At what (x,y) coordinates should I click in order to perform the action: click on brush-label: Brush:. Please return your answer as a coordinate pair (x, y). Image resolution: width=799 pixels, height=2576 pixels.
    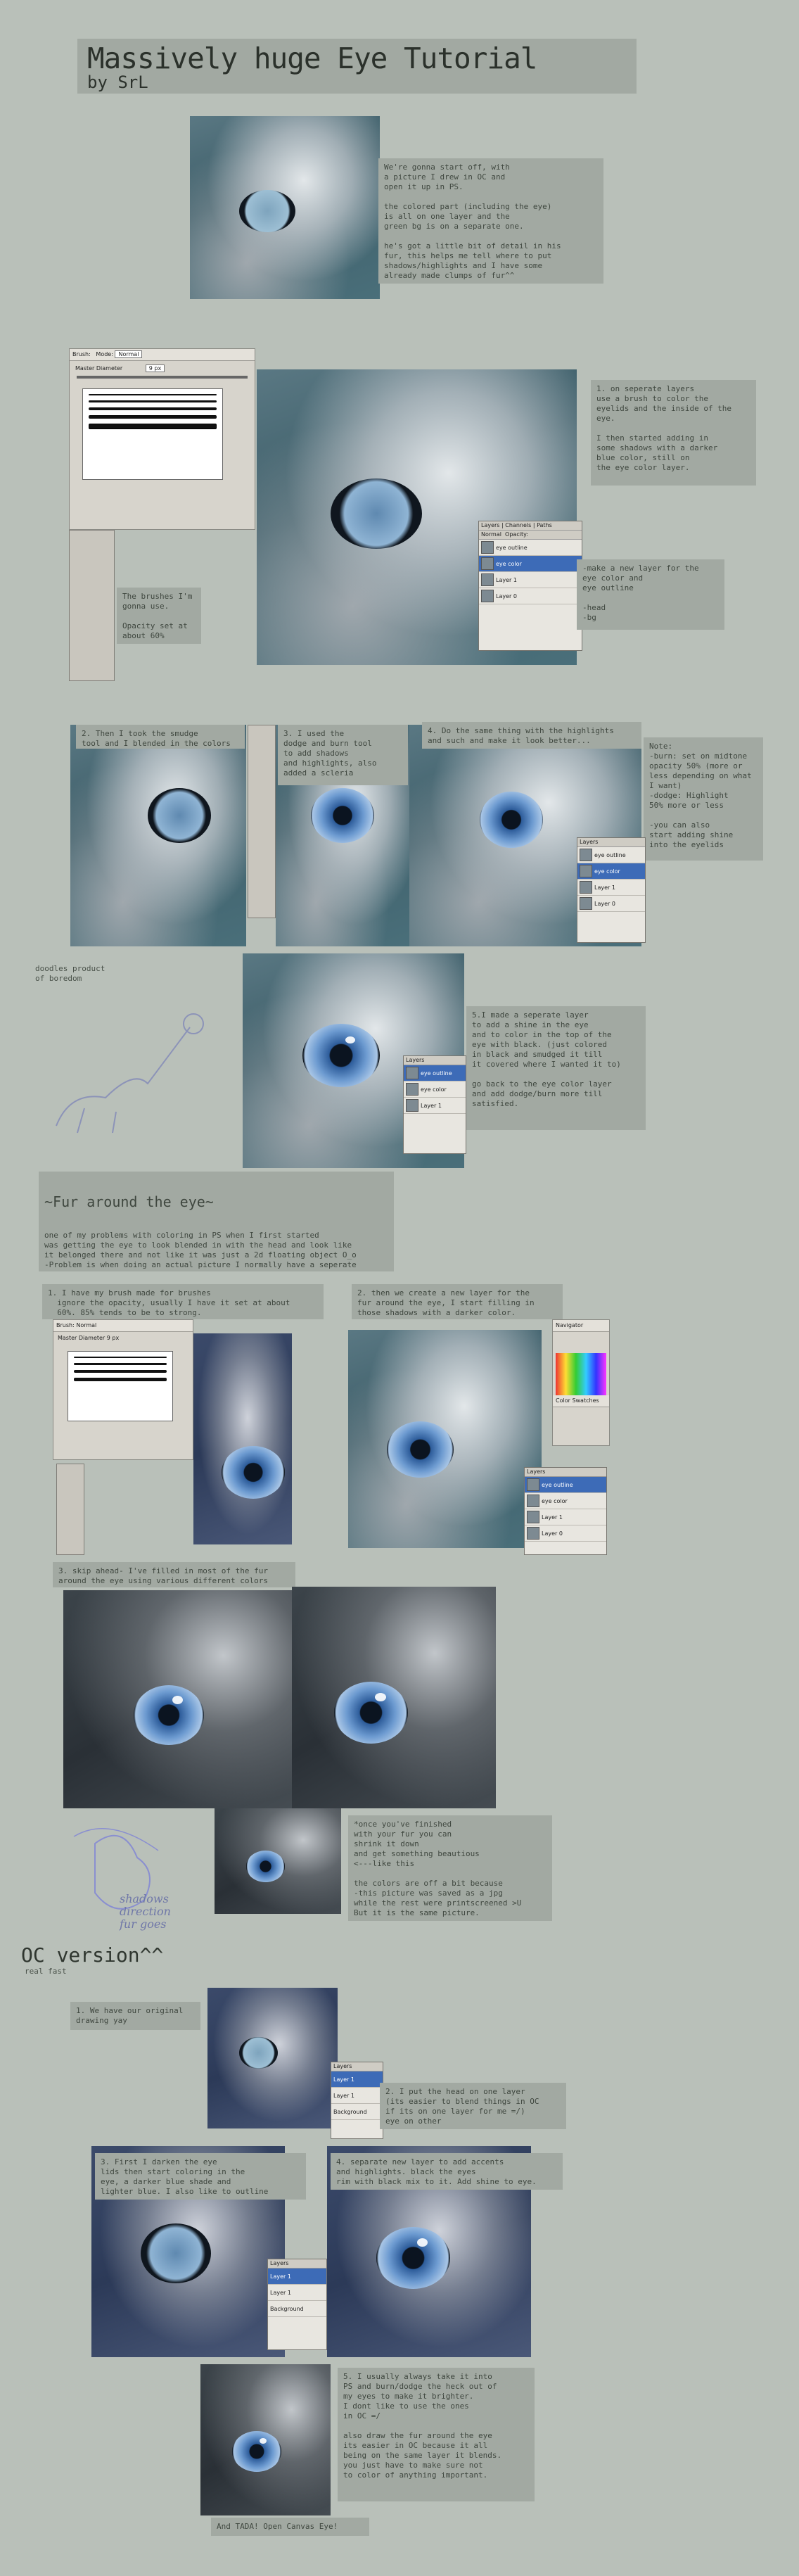
    Looking at the image, I should click on (82, 354).